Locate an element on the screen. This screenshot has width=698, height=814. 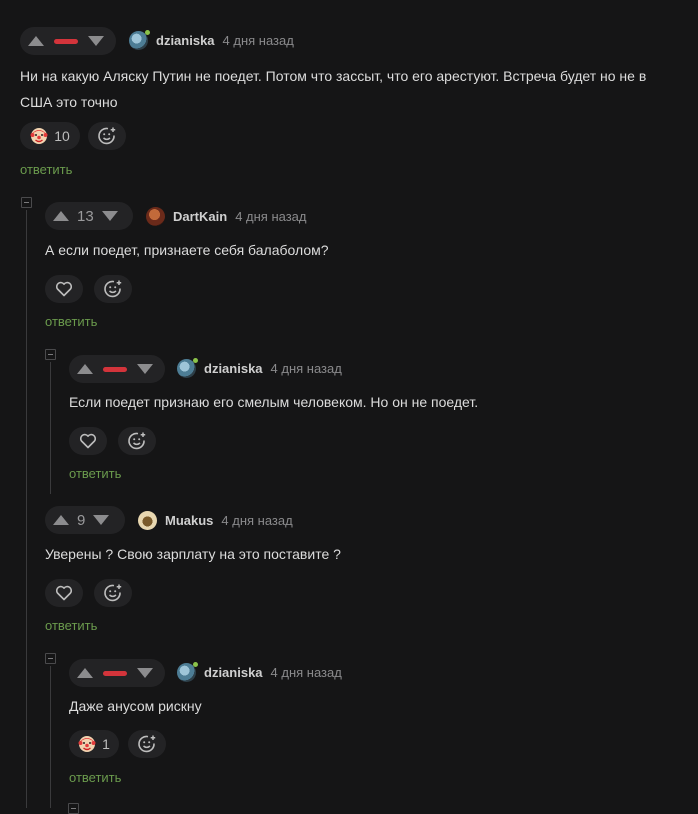
comment-text: Даже анусом рискну is located at coordinates (383, 706).